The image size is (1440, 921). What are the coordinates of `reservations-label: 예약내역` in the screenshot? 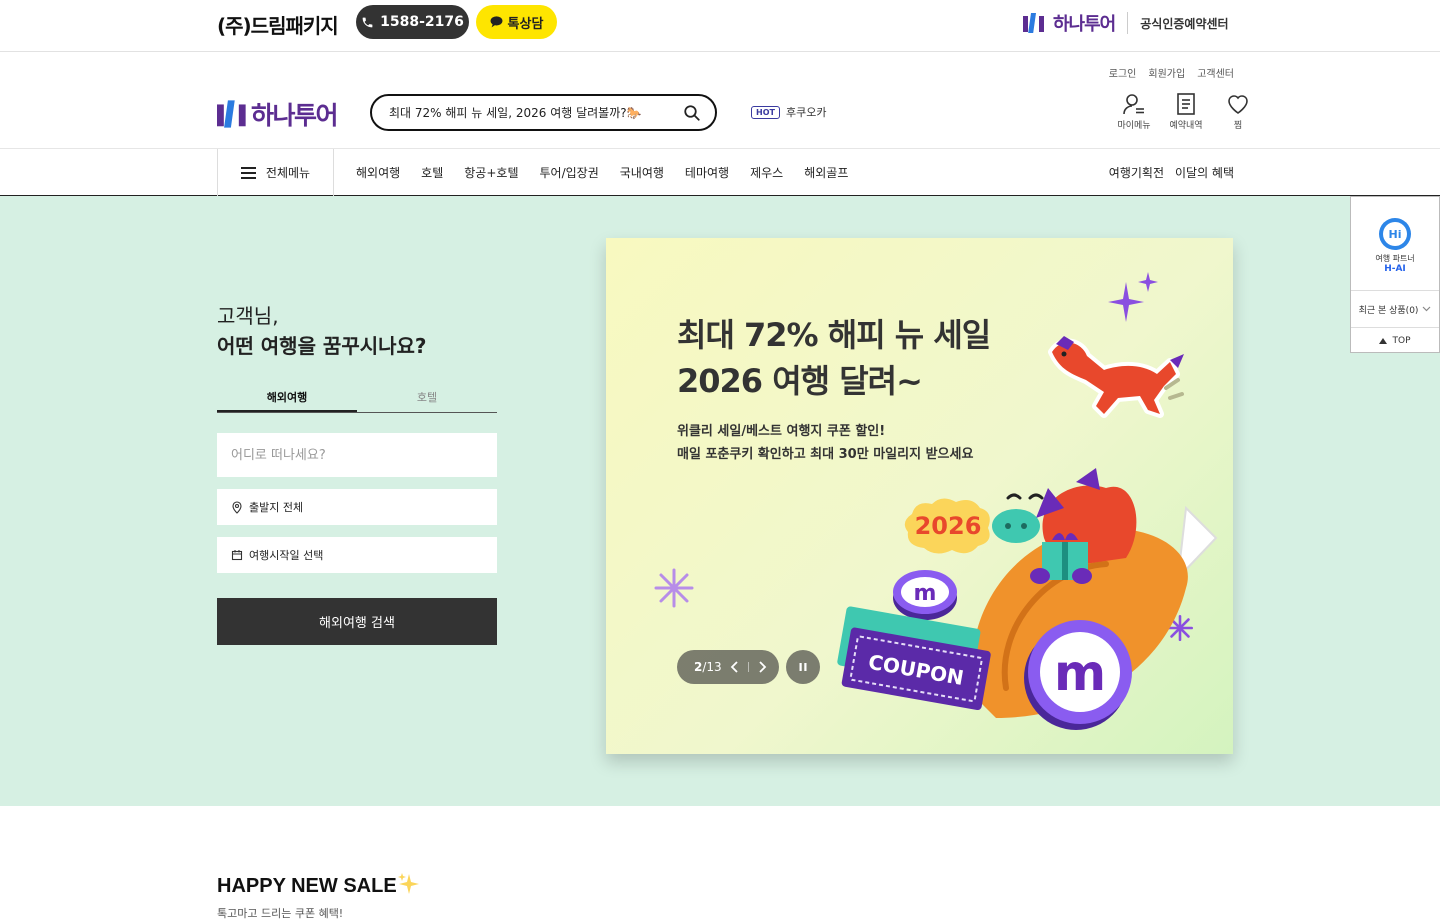 It's located at (1186, 126).